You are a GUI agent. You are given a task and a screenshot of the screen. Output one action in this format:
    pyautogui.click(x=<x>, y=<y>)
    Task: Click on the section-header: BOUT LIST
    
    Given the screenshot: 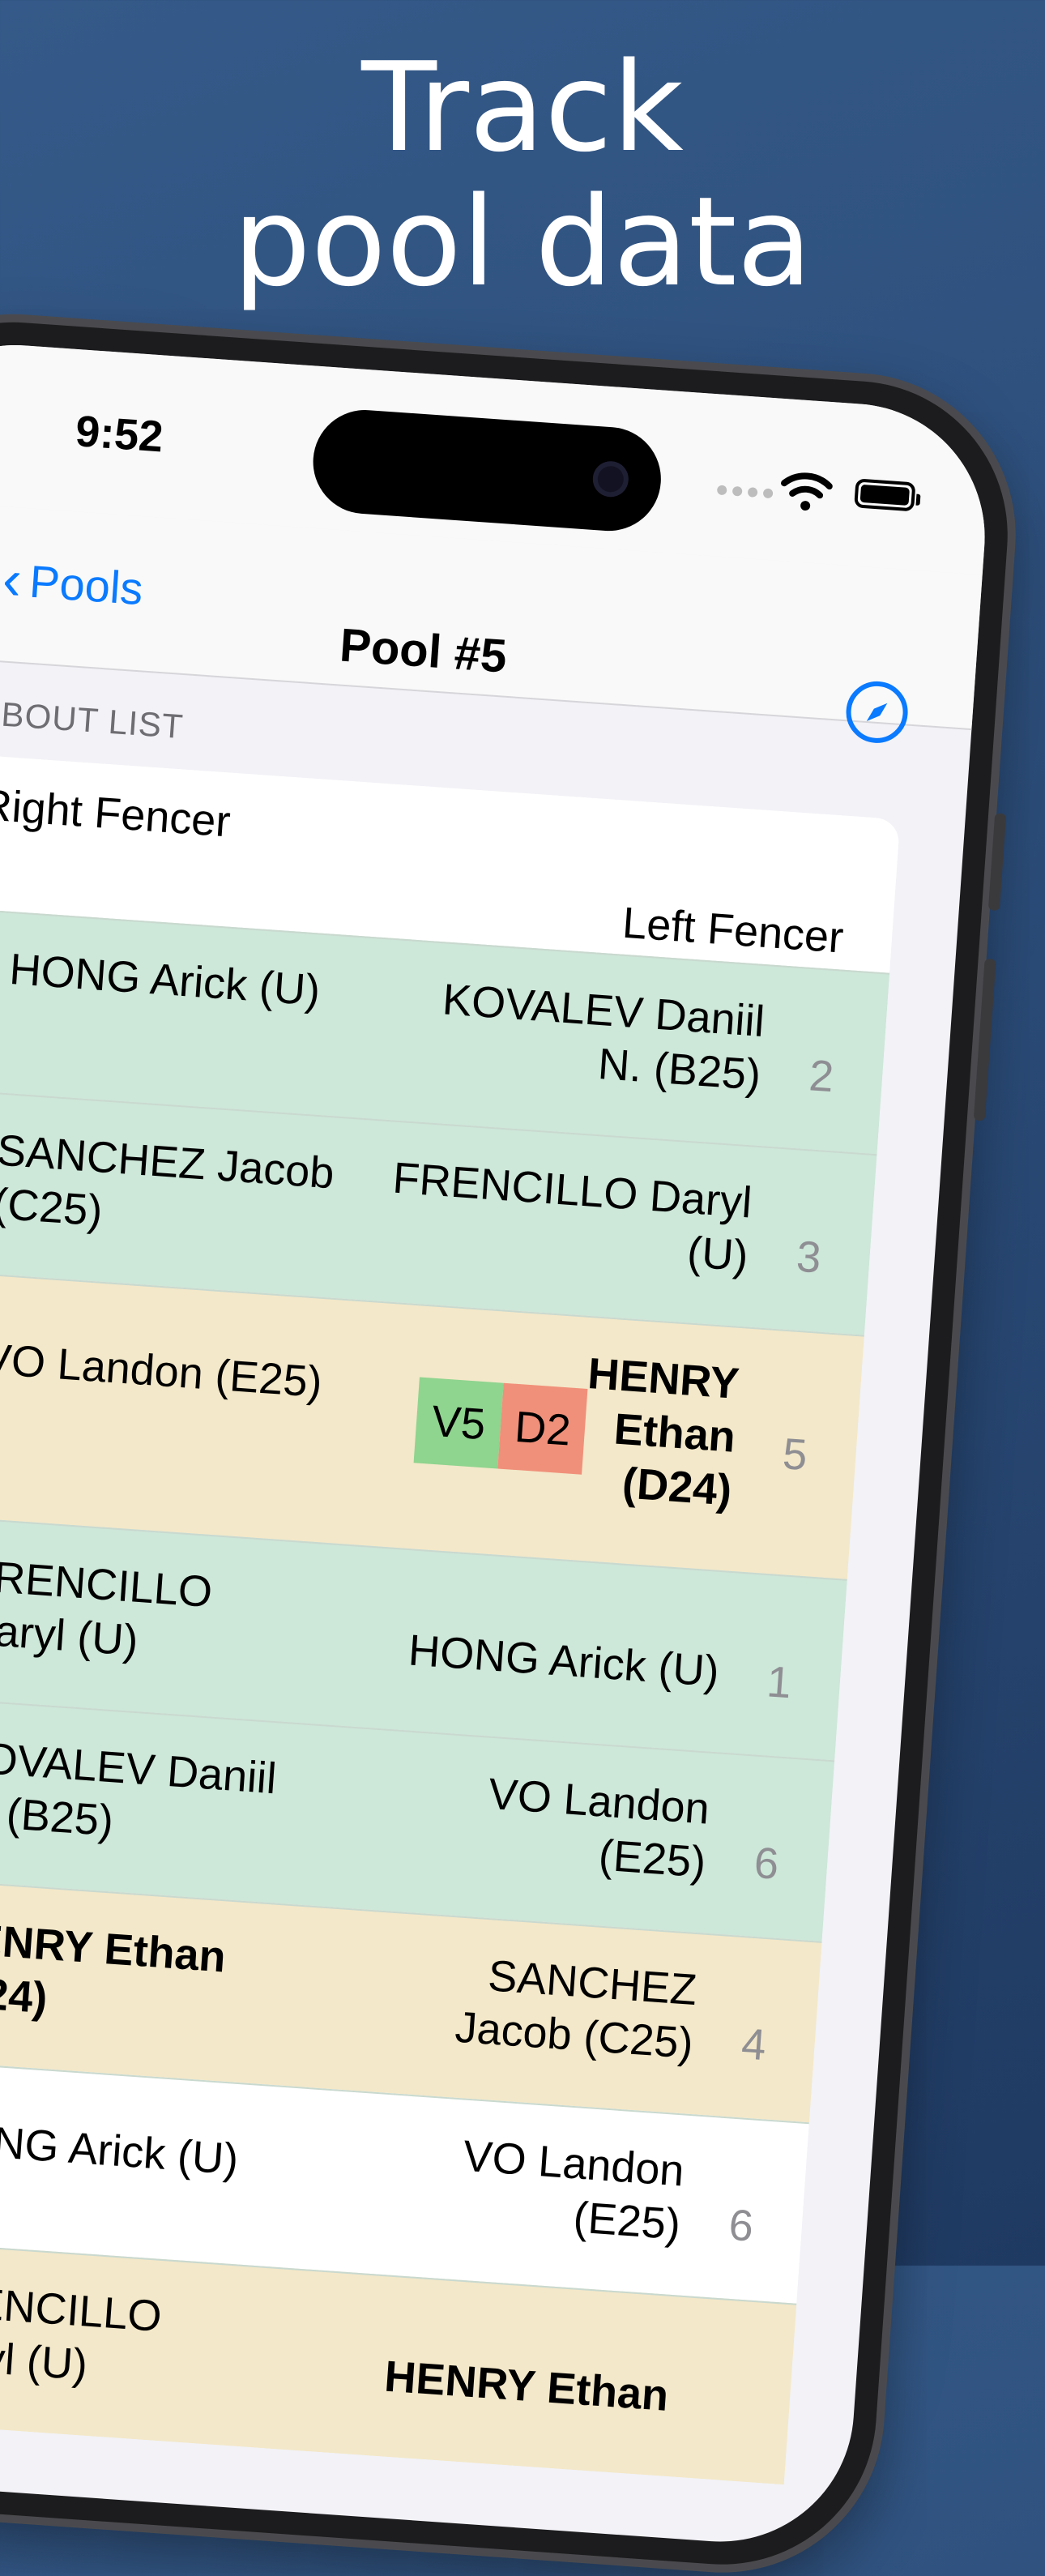 What is the action you would take?
    pyautogui.click(x=93, y=720)
    